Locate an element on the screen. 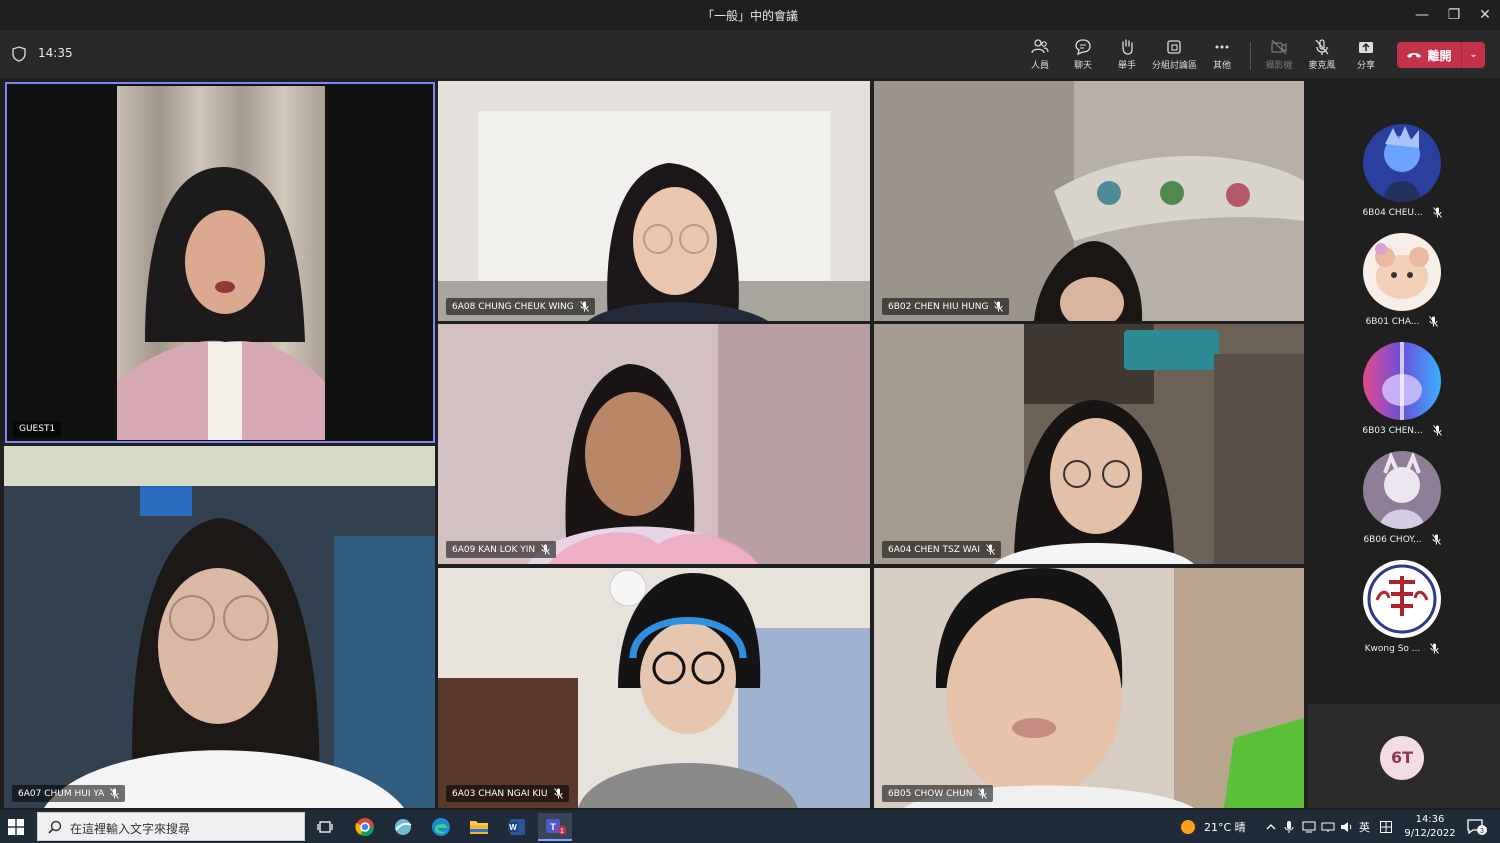  task-view-button is located at coordinates (325, 827).